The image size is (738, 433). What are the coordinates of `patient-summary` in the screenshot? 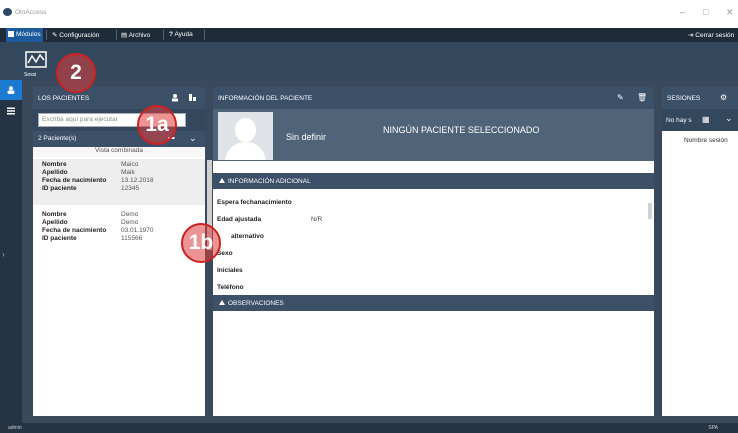 It's located at (433, 135).